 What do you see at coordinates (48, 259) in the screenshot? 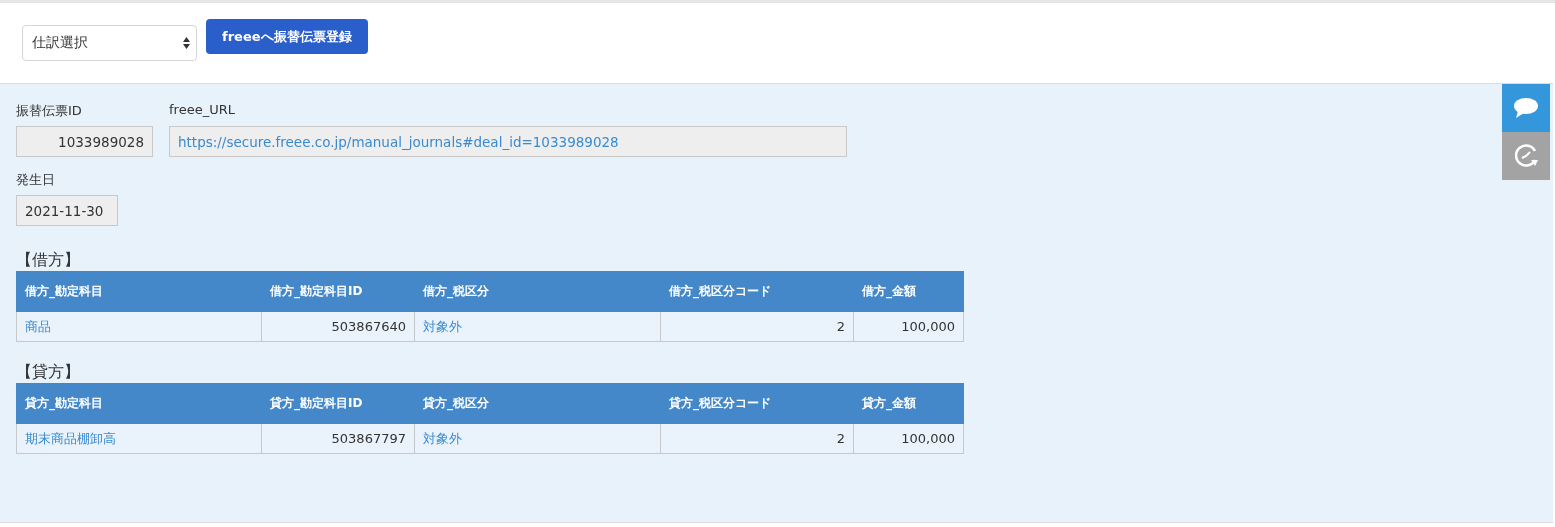
I see `section-heading: 【借方】` at bounding box center [48, 259].